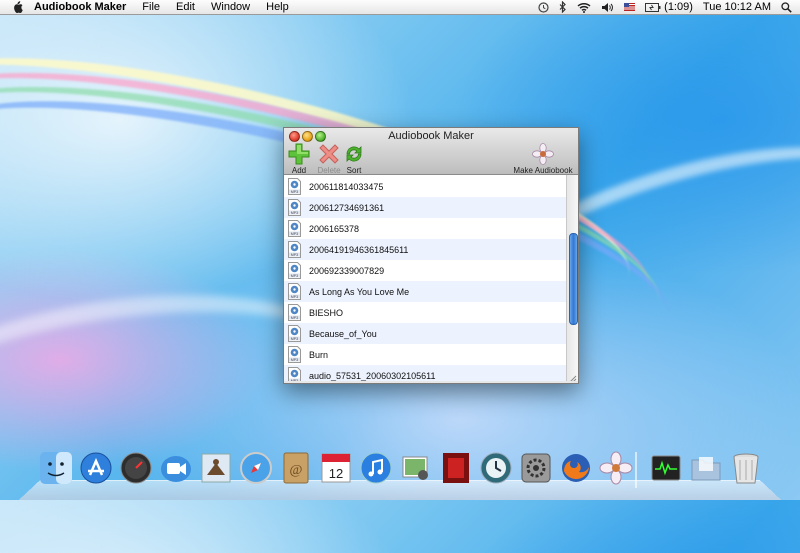  What do you see at coordinates (737, 7) in the screenshot?
I see `menu-clock: Tue 10:12 AM` at bounding box center [737, 7].